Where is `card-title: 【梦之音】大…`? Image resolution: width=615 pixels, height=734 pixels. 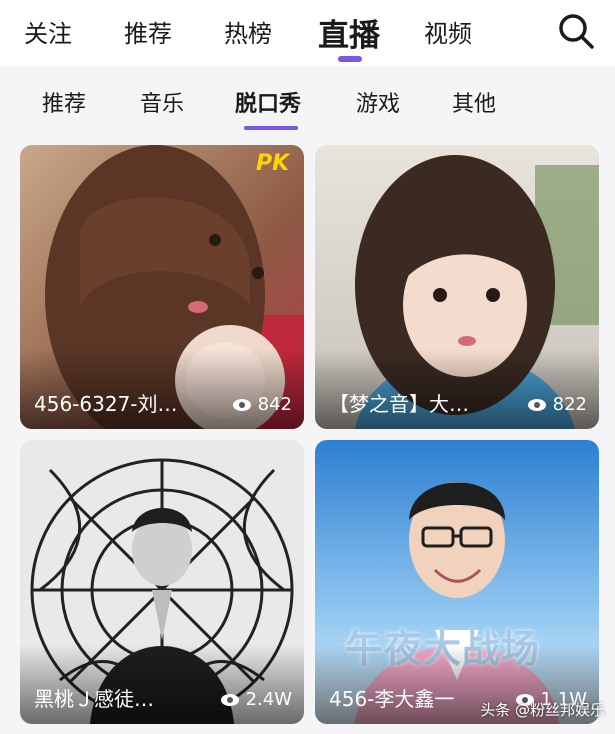
card-title: 【梦之音】大… is located at coordinates (399, 404).